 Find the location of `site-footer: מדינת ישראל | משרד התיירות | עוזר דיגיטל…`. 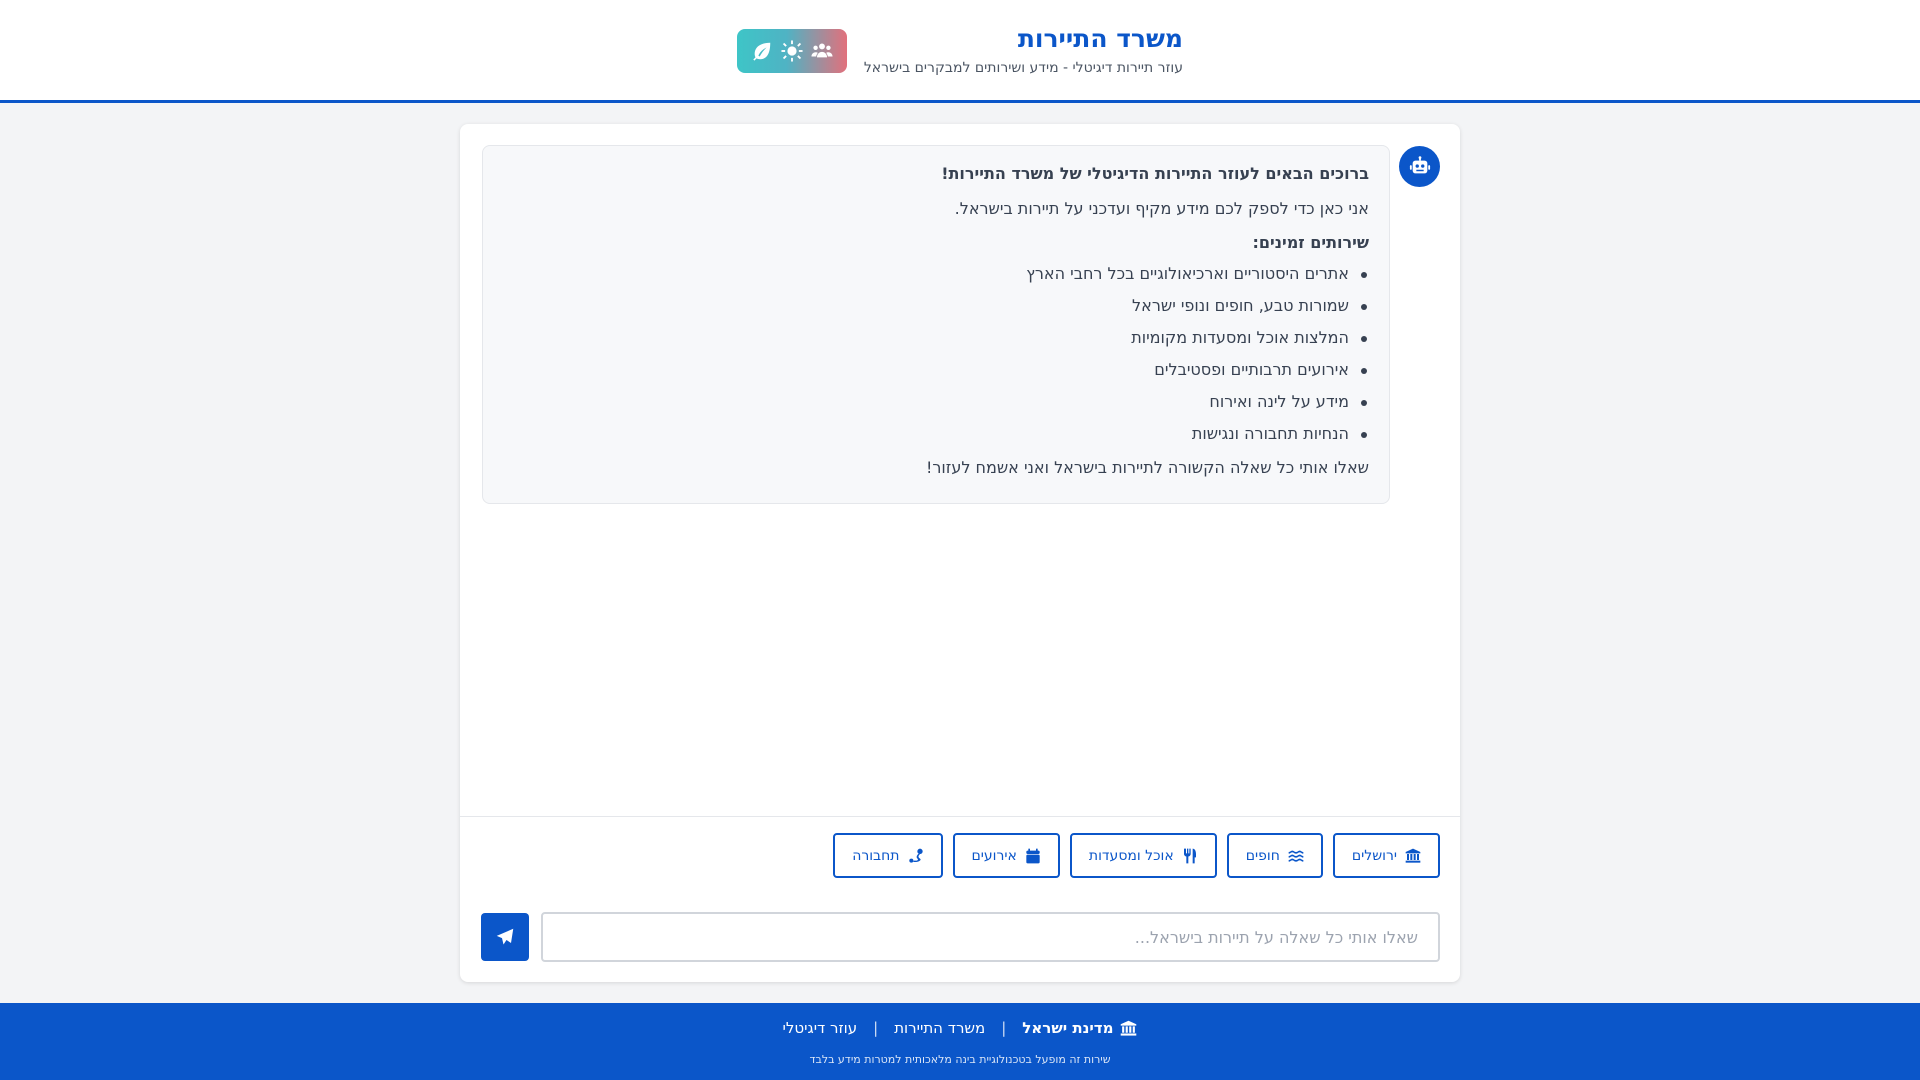

site-footer: מדינת ישראל | משרד התיירות | עוזר דיגיטל… is located at coordinates (960, 1041).